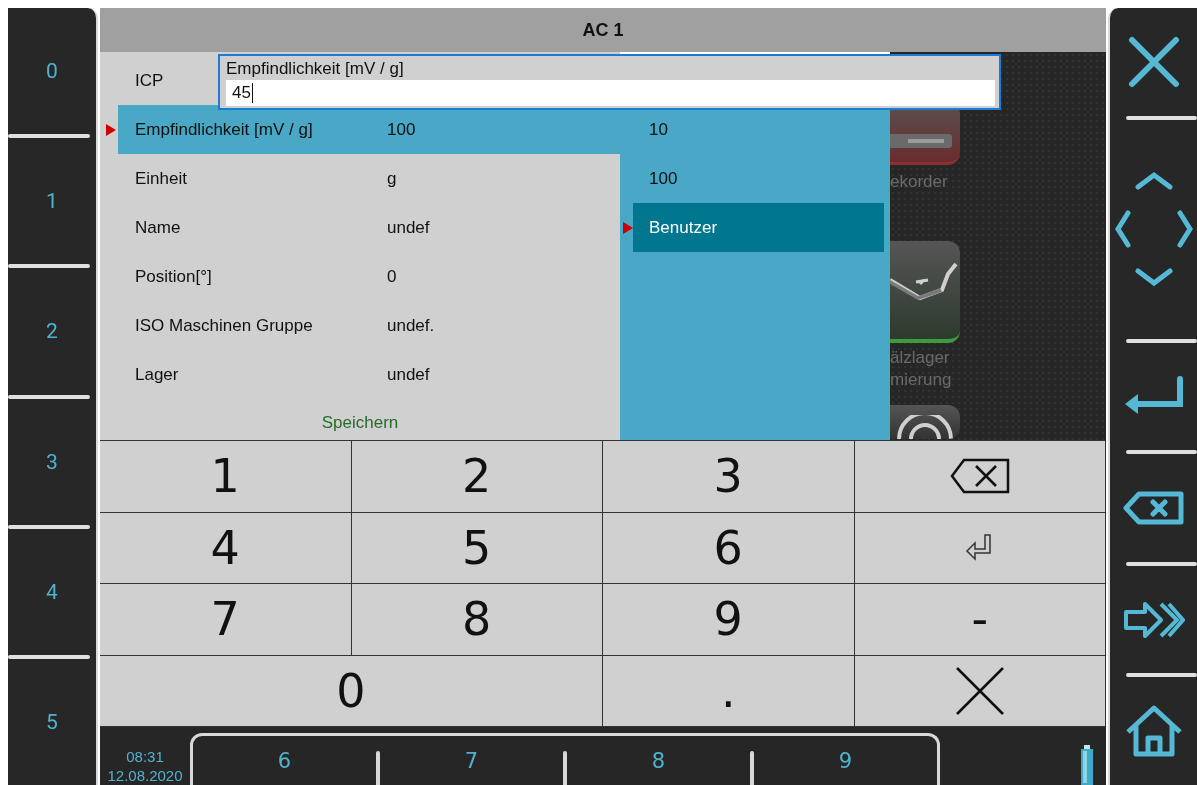  What do you see at coordinates (980, 548) in the screenshot?
I see `enter-key` at bounding box center [980, 548].